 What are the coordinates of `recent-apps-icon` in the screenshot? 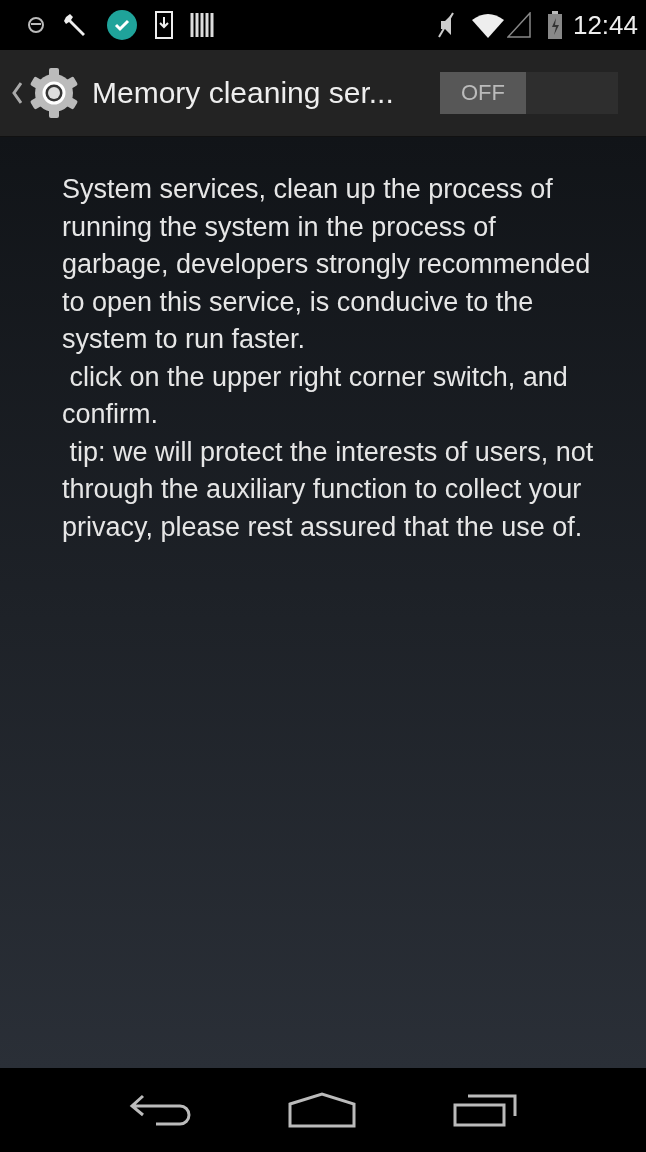 It's located at (485, 1110).